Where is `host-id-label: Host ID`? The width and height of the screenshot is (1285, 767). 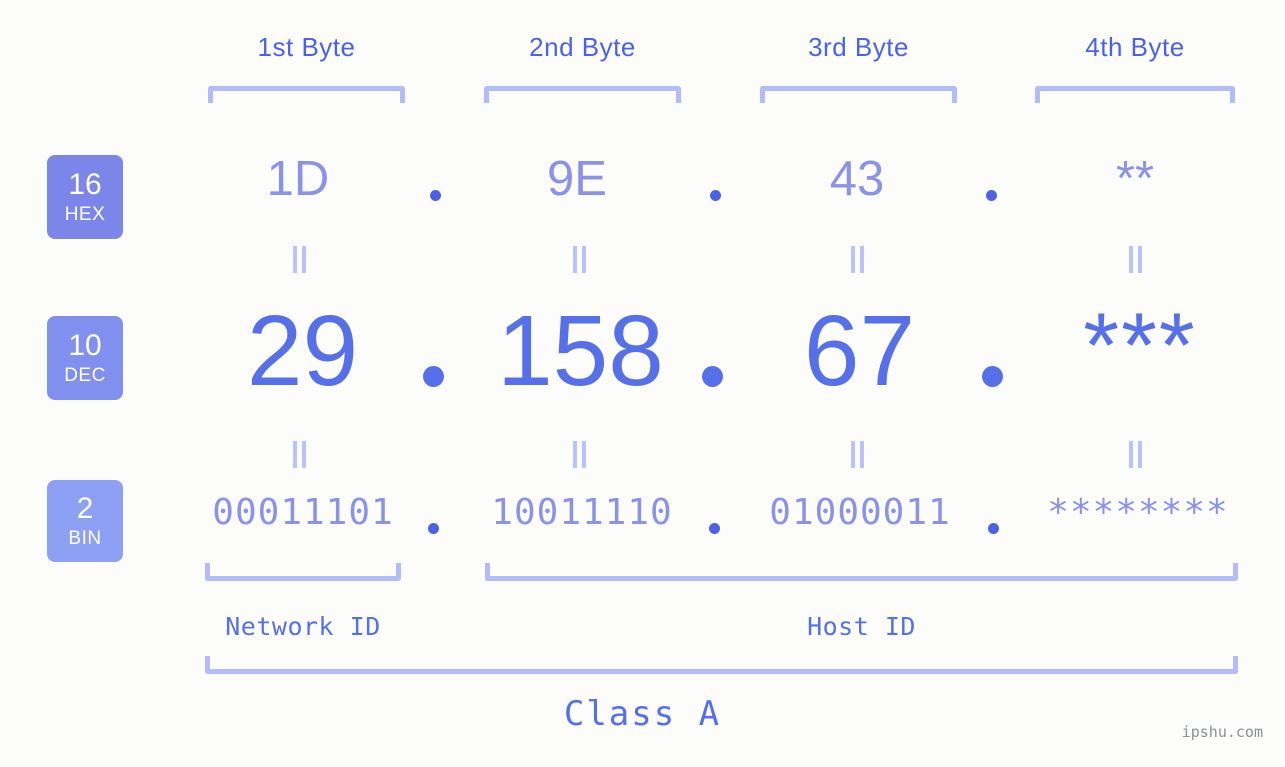
host-id-label: Host ID is located at coordinates (861, 626).